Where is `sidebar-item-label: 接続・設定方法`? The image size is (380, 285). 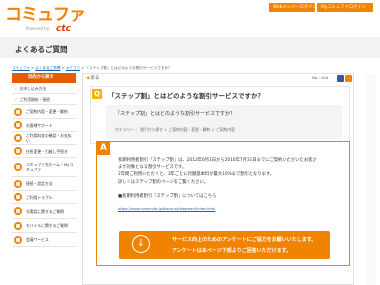 sidebar-item-label: 接続・設定方法 is located at coordinates (39, 183).